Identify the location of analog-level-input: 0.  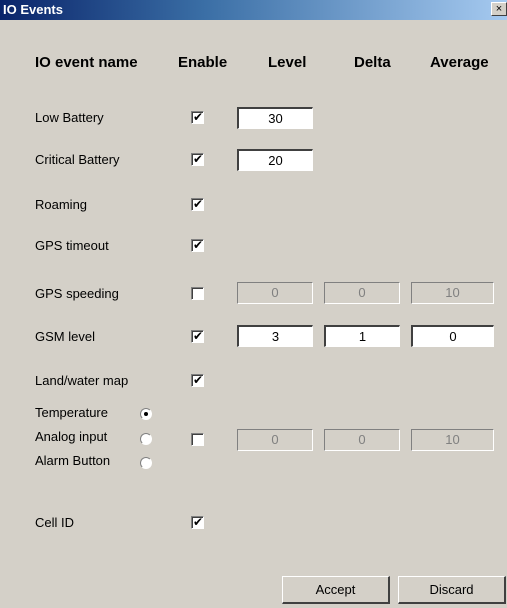
(275, 440).